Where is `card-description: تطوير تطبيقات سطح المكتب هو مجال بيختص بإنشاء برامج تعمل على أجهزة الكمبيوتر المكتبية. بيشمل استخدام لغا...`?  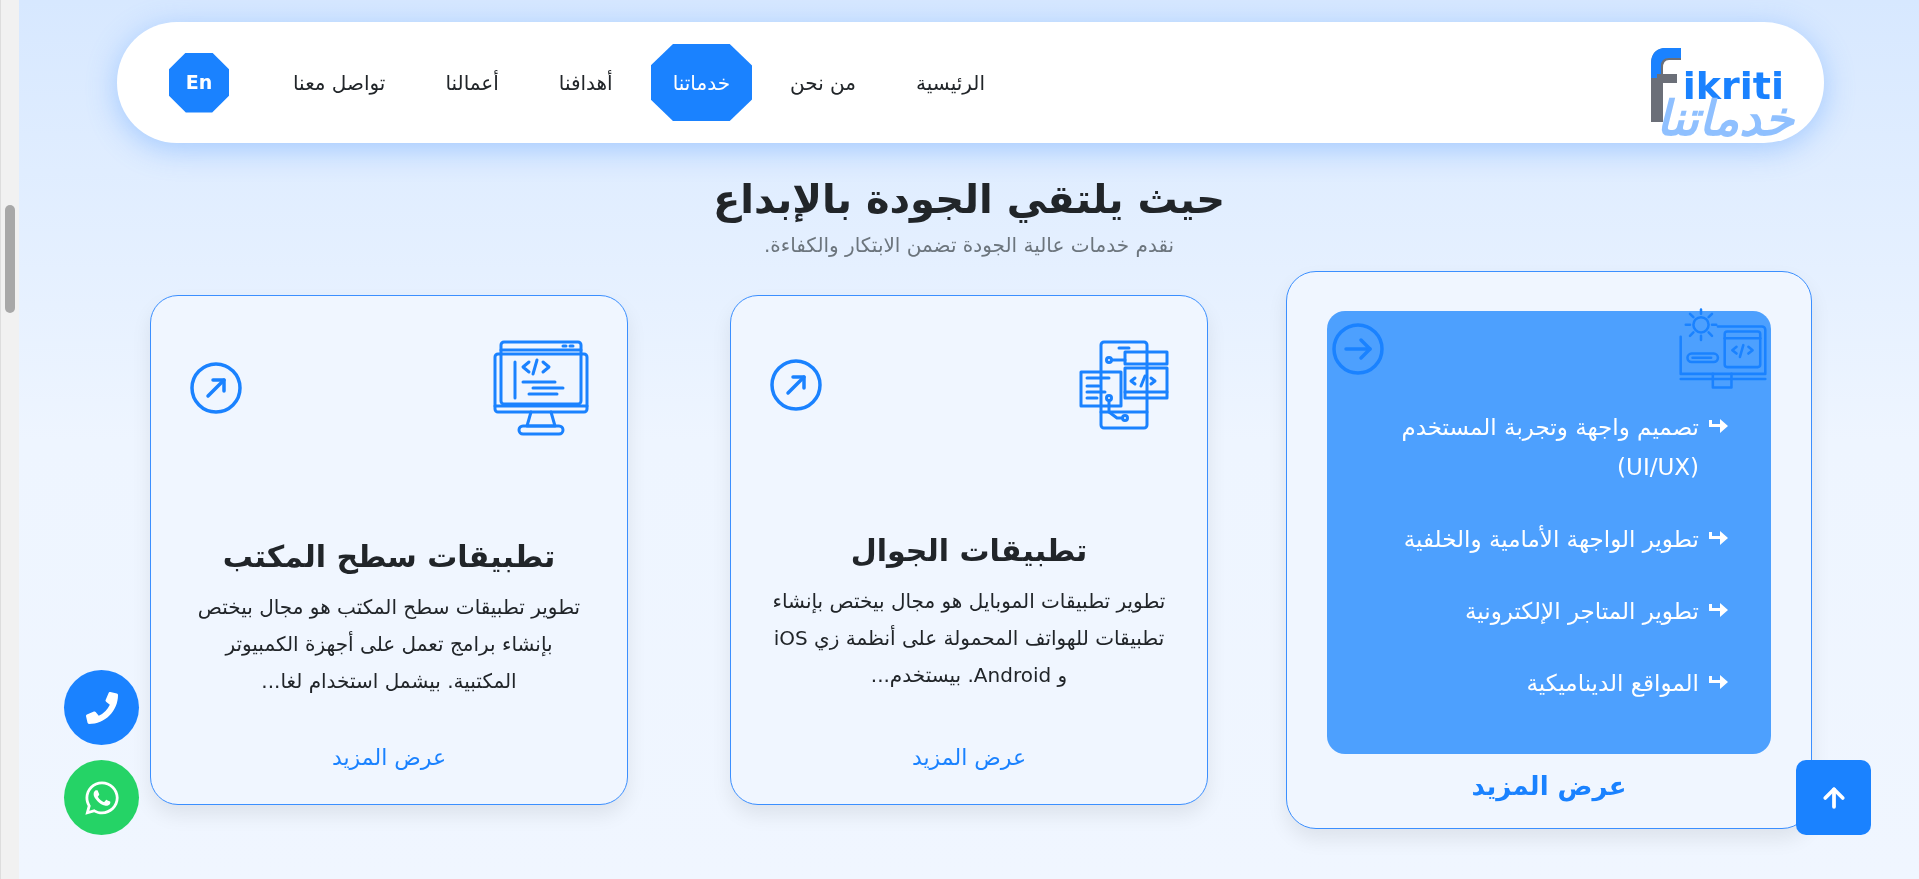 card-description: تطوير تطبيقات سطح المكتب هو مجال بيختص بإنشاء برامج تعمل على أجهزة الكمبيوتر المكتبية. بيشمل استخدام لغا... is located at coordinates (389, 644).